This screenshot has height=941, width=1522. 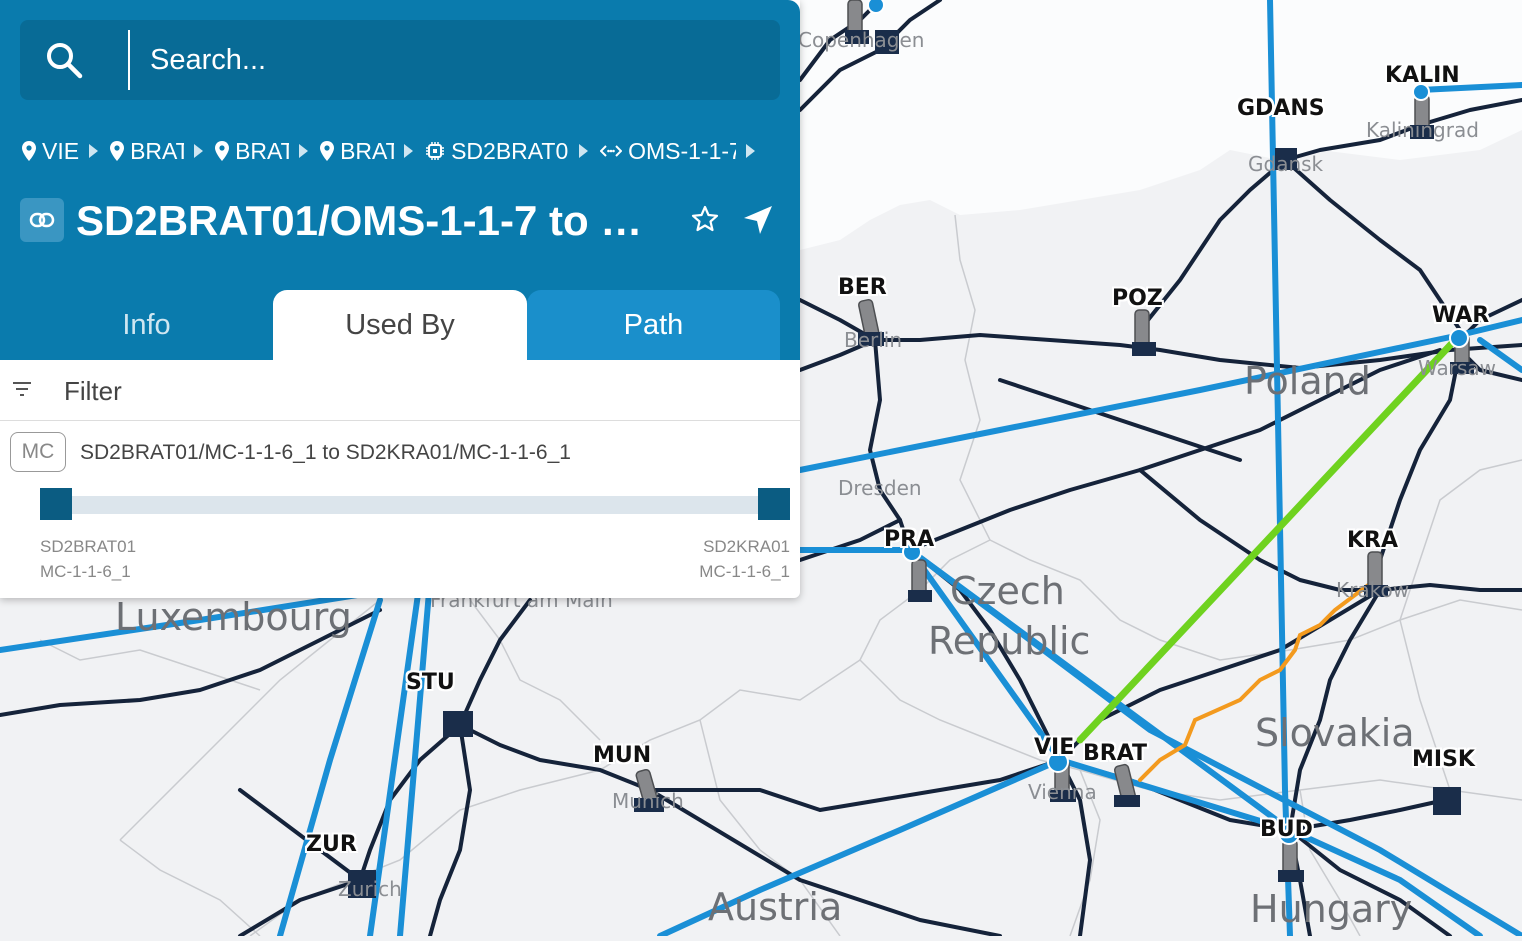 What do you see at coordinates (1331, 909) in the screenshot?
I see `country-label: Hungary` at bounding box center [1331, 909].